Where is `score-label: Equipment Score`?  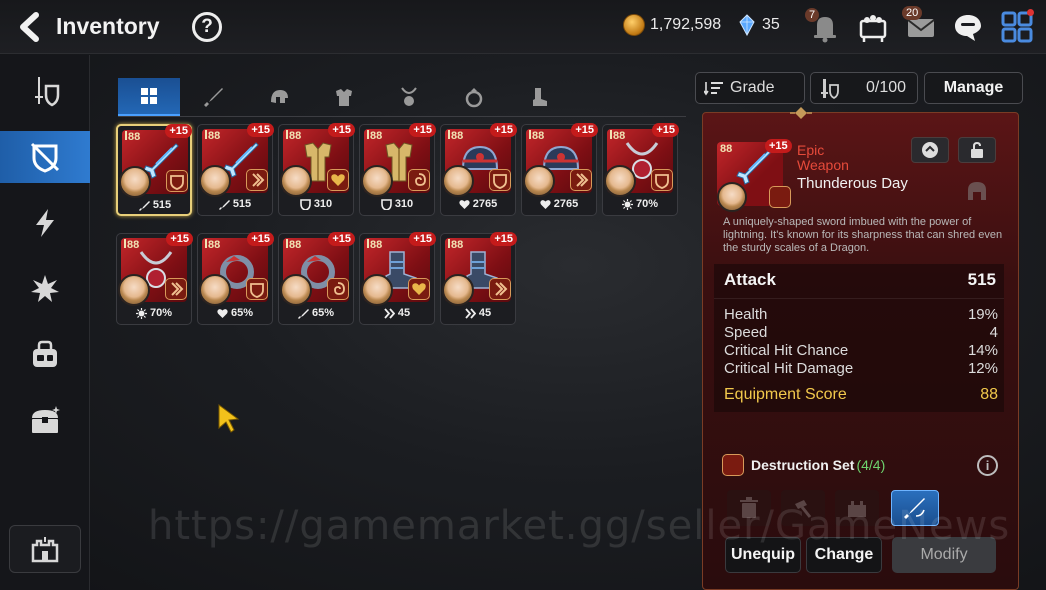 score-label: Equipment Score is located at coordinates (785, 394).